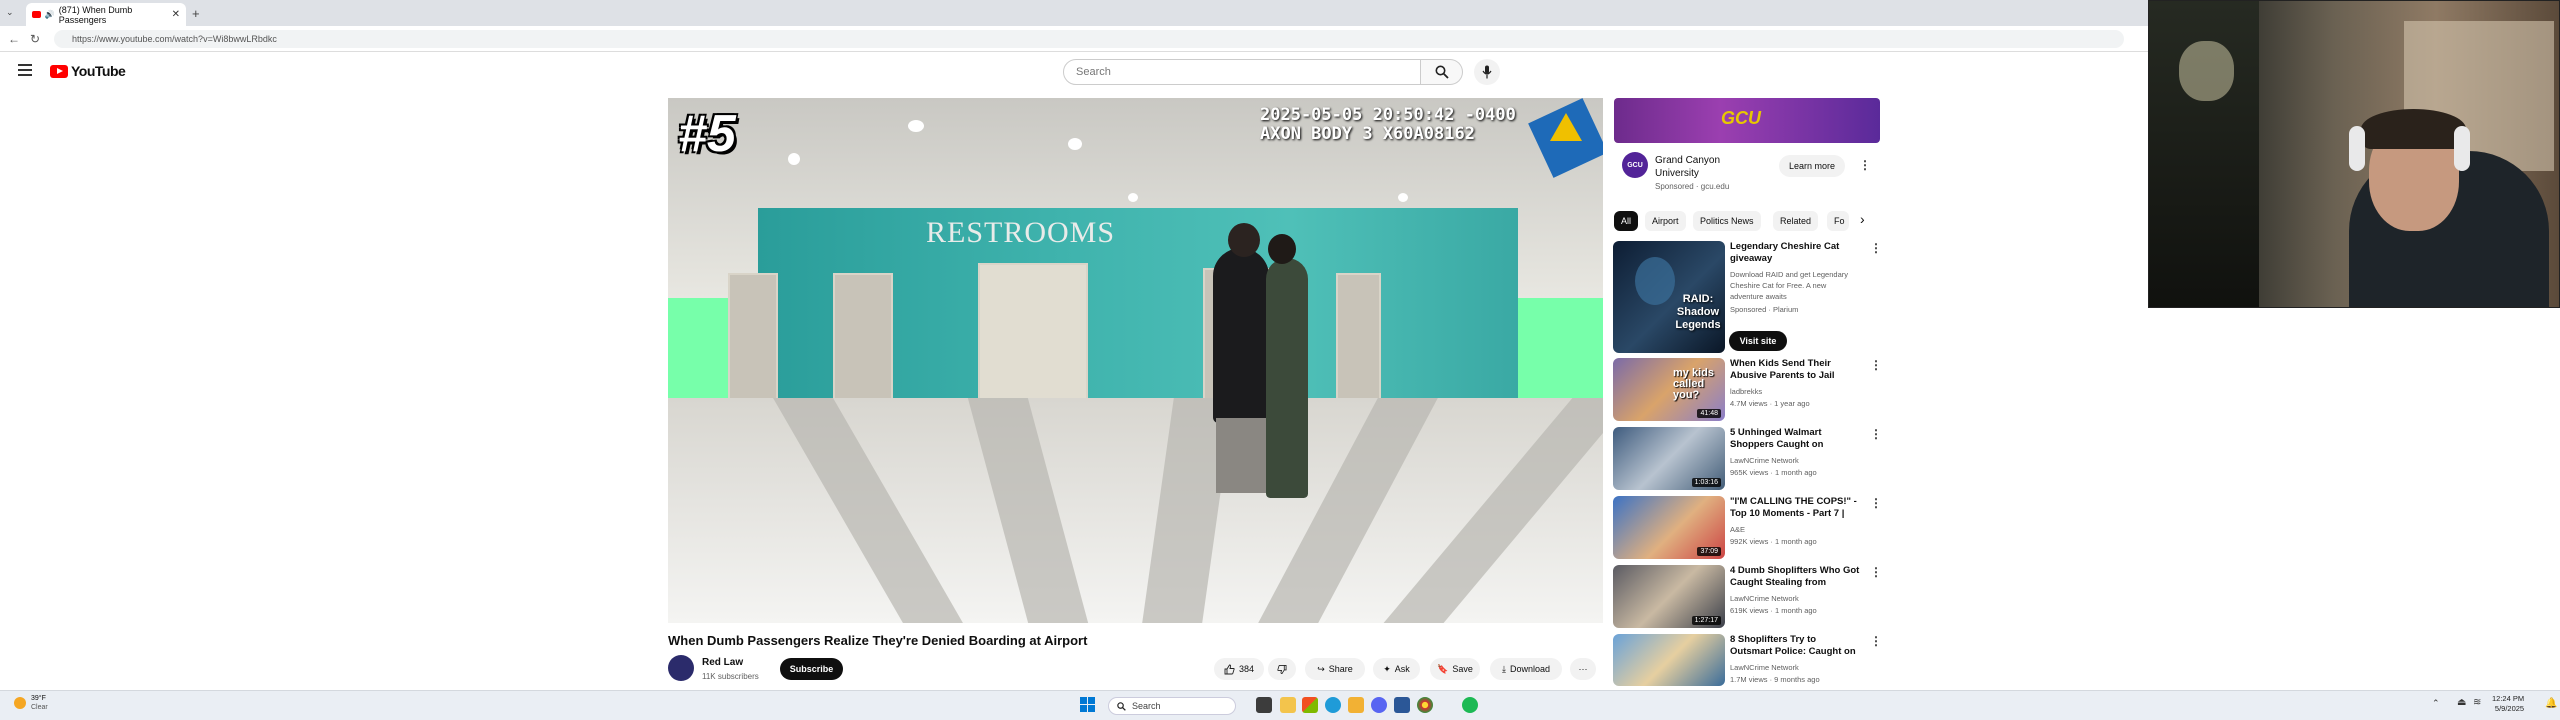  Describe the element at coordinates (31, 703) in the screenshot. I see `weather-widget: 39°F Clear` at that location.